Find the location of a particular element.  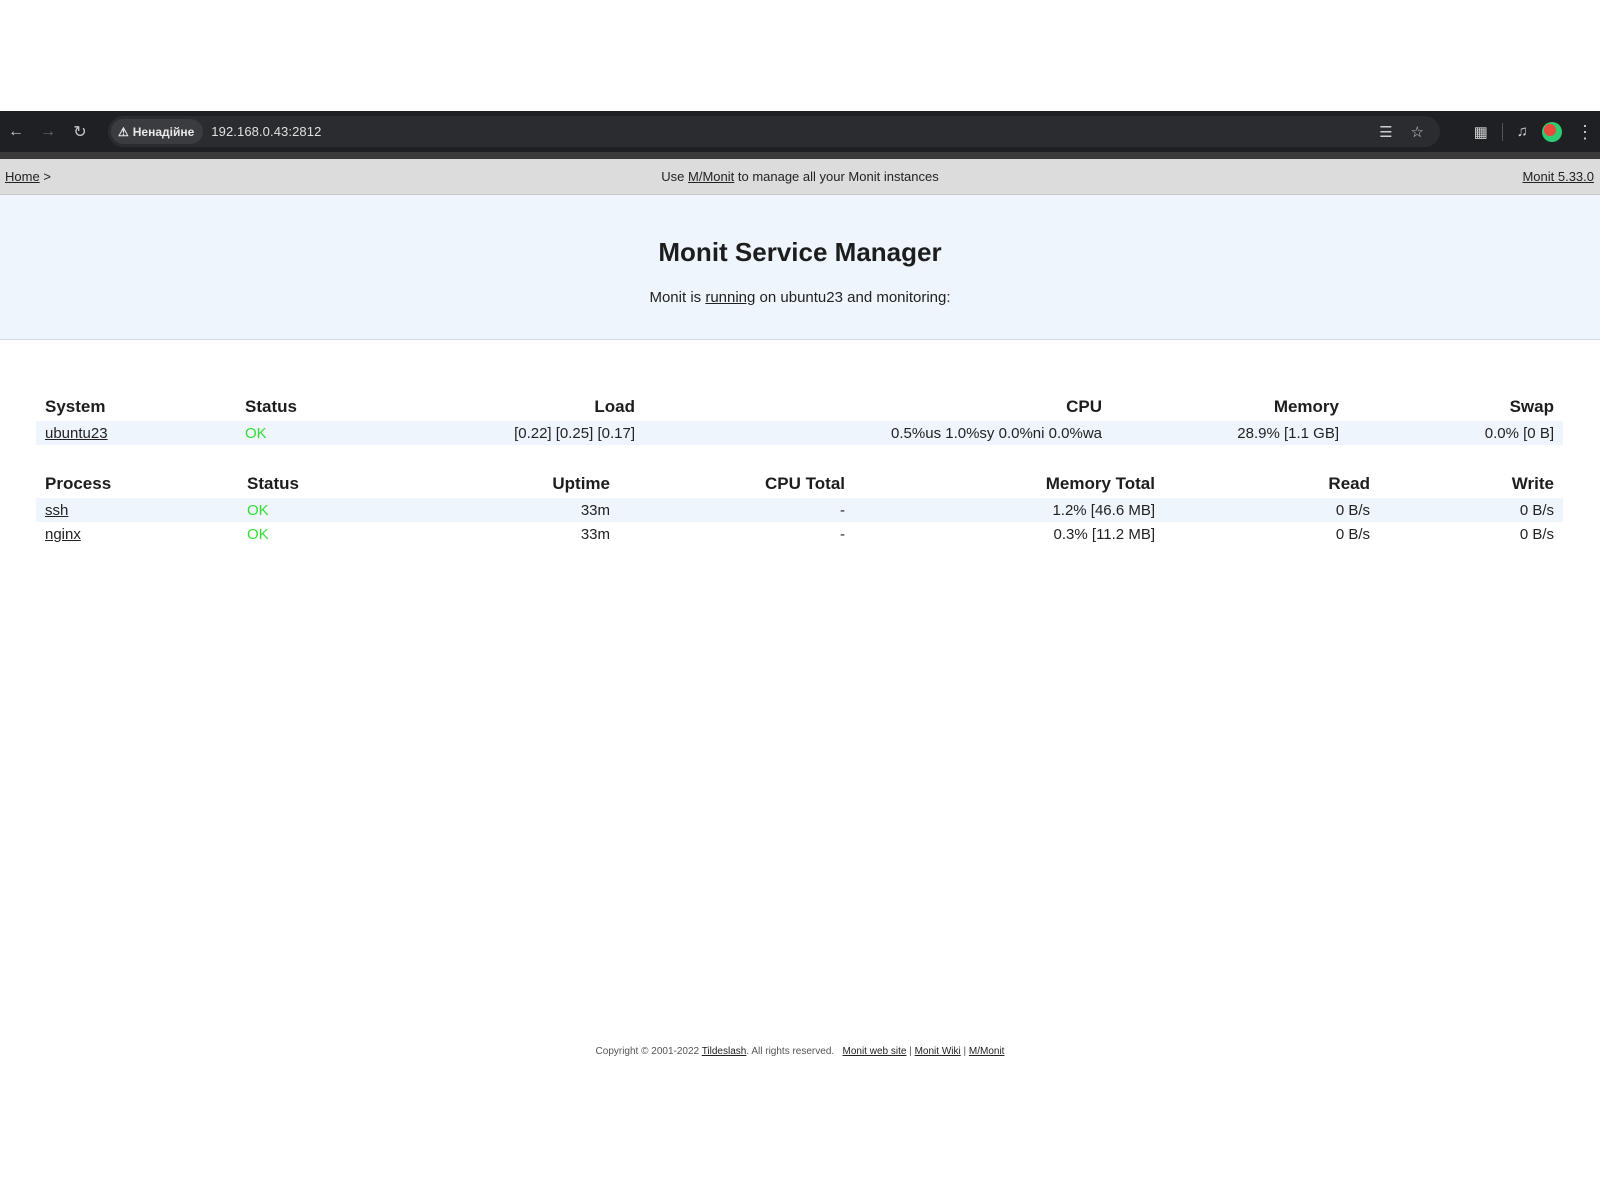

page-title: Monit Service Manager is located at coordinates (800, 252).